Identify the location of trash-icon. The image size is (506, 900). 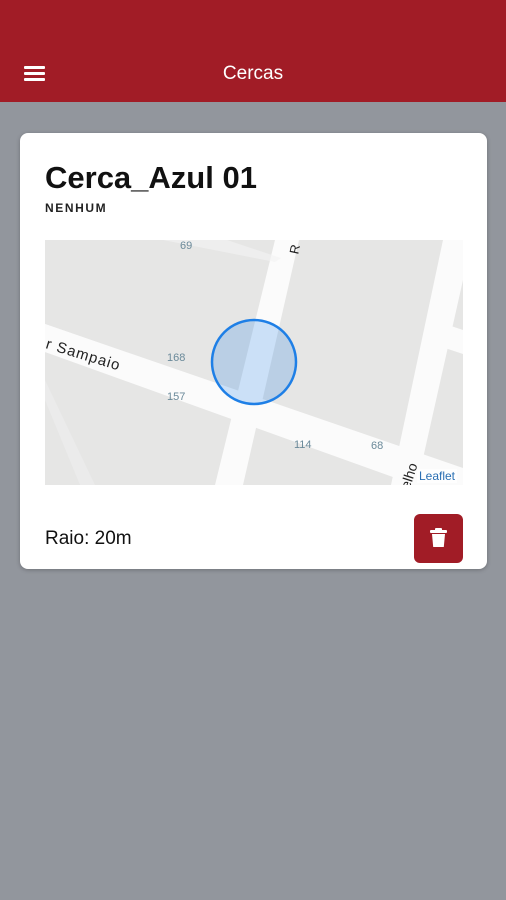
(438, 537).